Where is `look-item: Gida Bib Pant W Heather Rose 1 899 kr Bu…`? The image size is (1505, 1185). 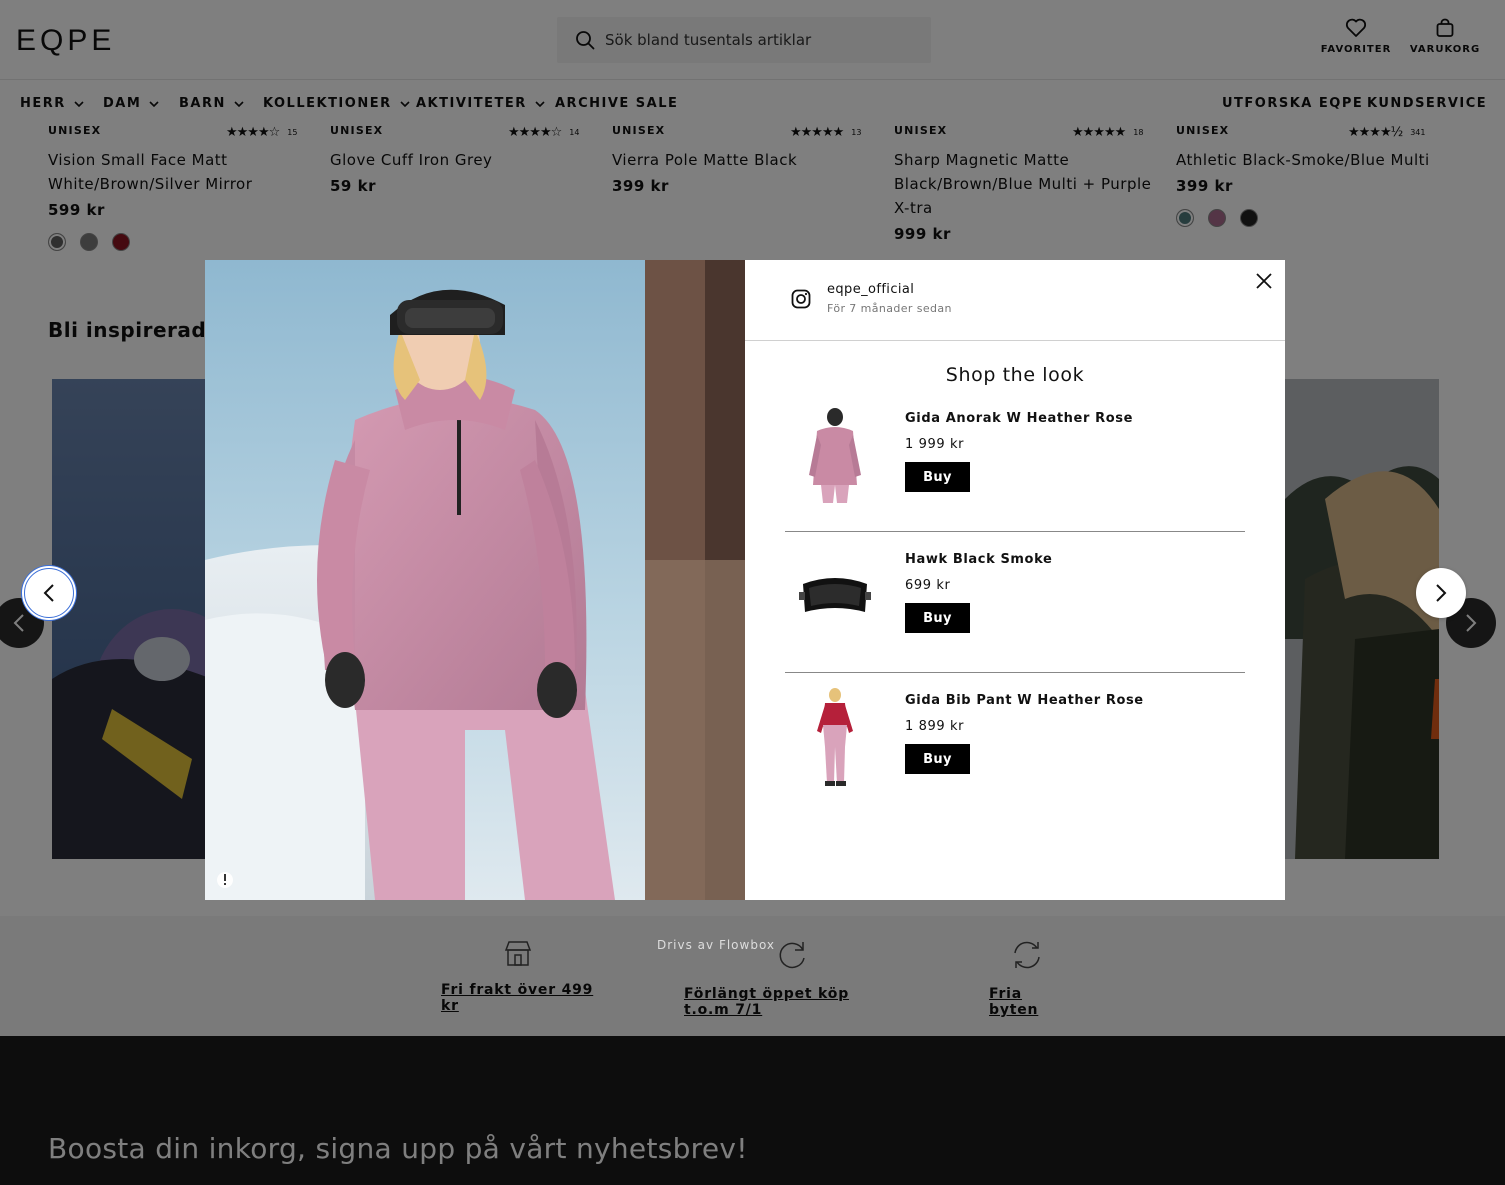 look-item: Gida Bib Pant W Heather Rose 1 899 kr Bu… is located at coordinates (1015, 743).